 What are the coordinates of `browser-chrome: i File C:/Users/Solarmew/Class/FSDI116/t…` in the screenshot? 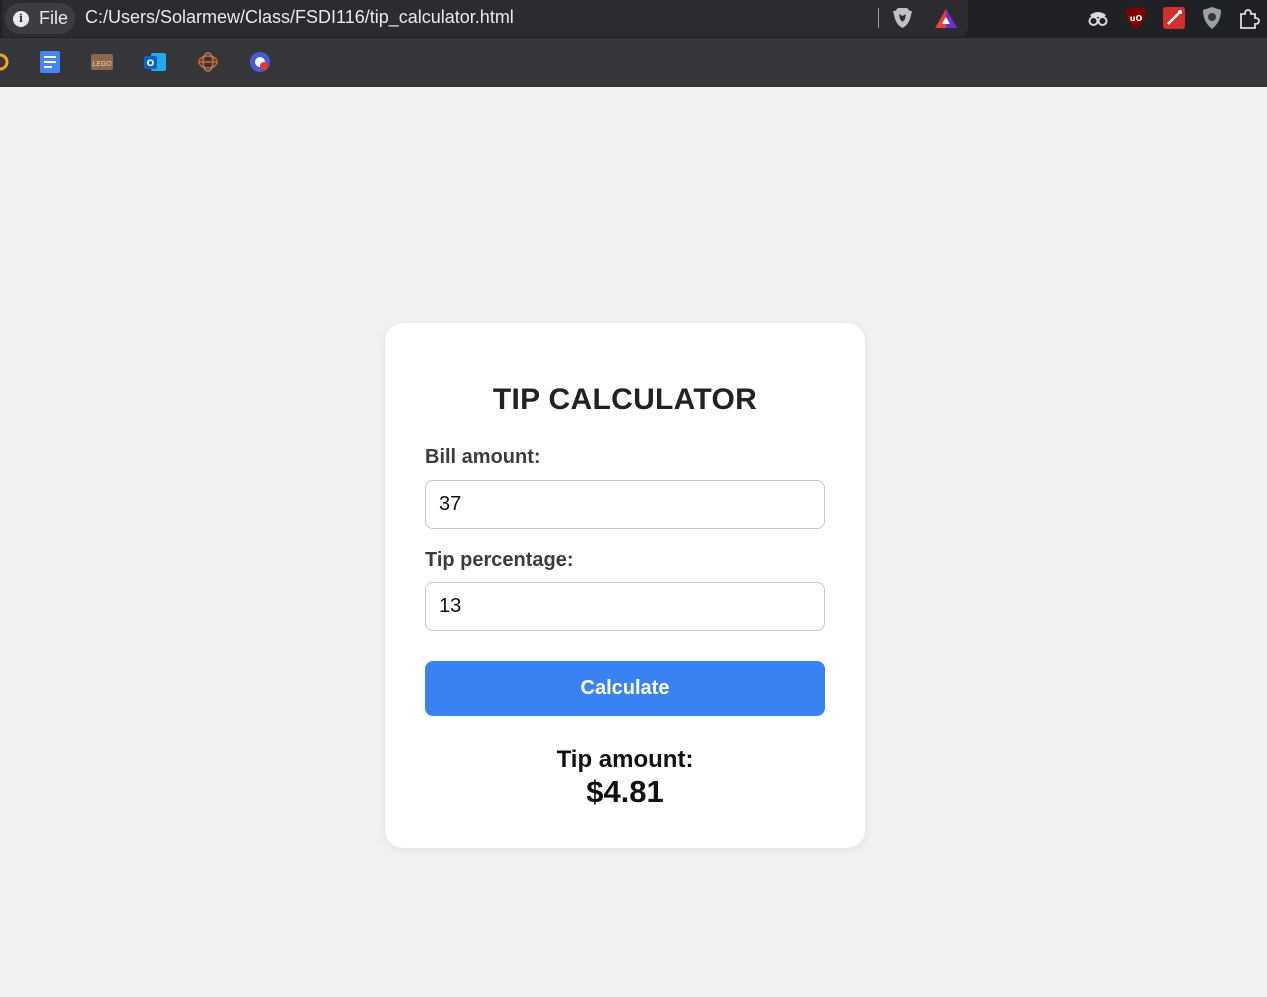 It's located at (633, 43).